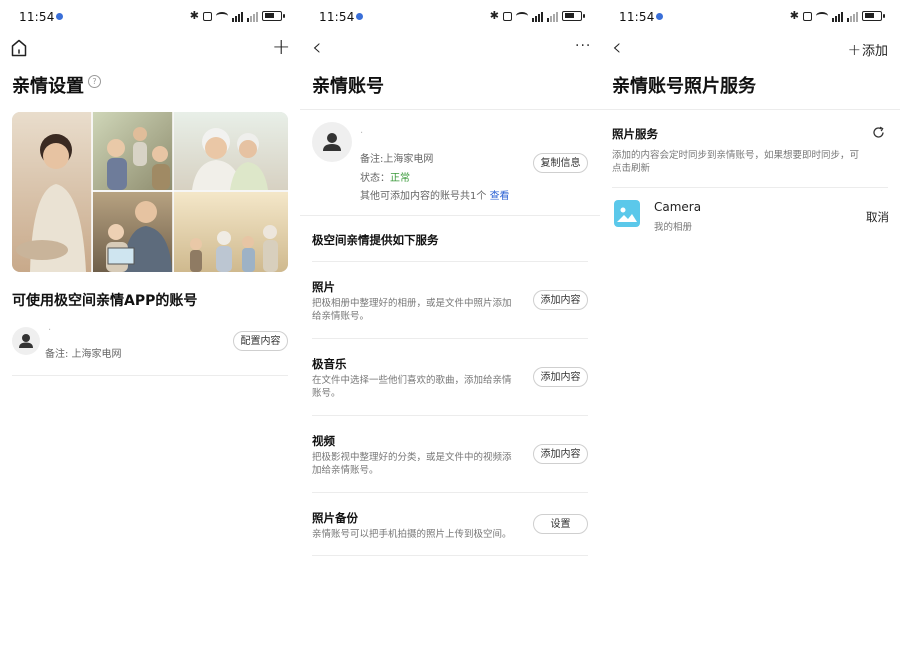 This screenshot has width=900, height=662. What do you see at coordinates (635, 134) in the screenshot?
I see `photo-service-title: 照片服务` at bounding box center [635, 134].